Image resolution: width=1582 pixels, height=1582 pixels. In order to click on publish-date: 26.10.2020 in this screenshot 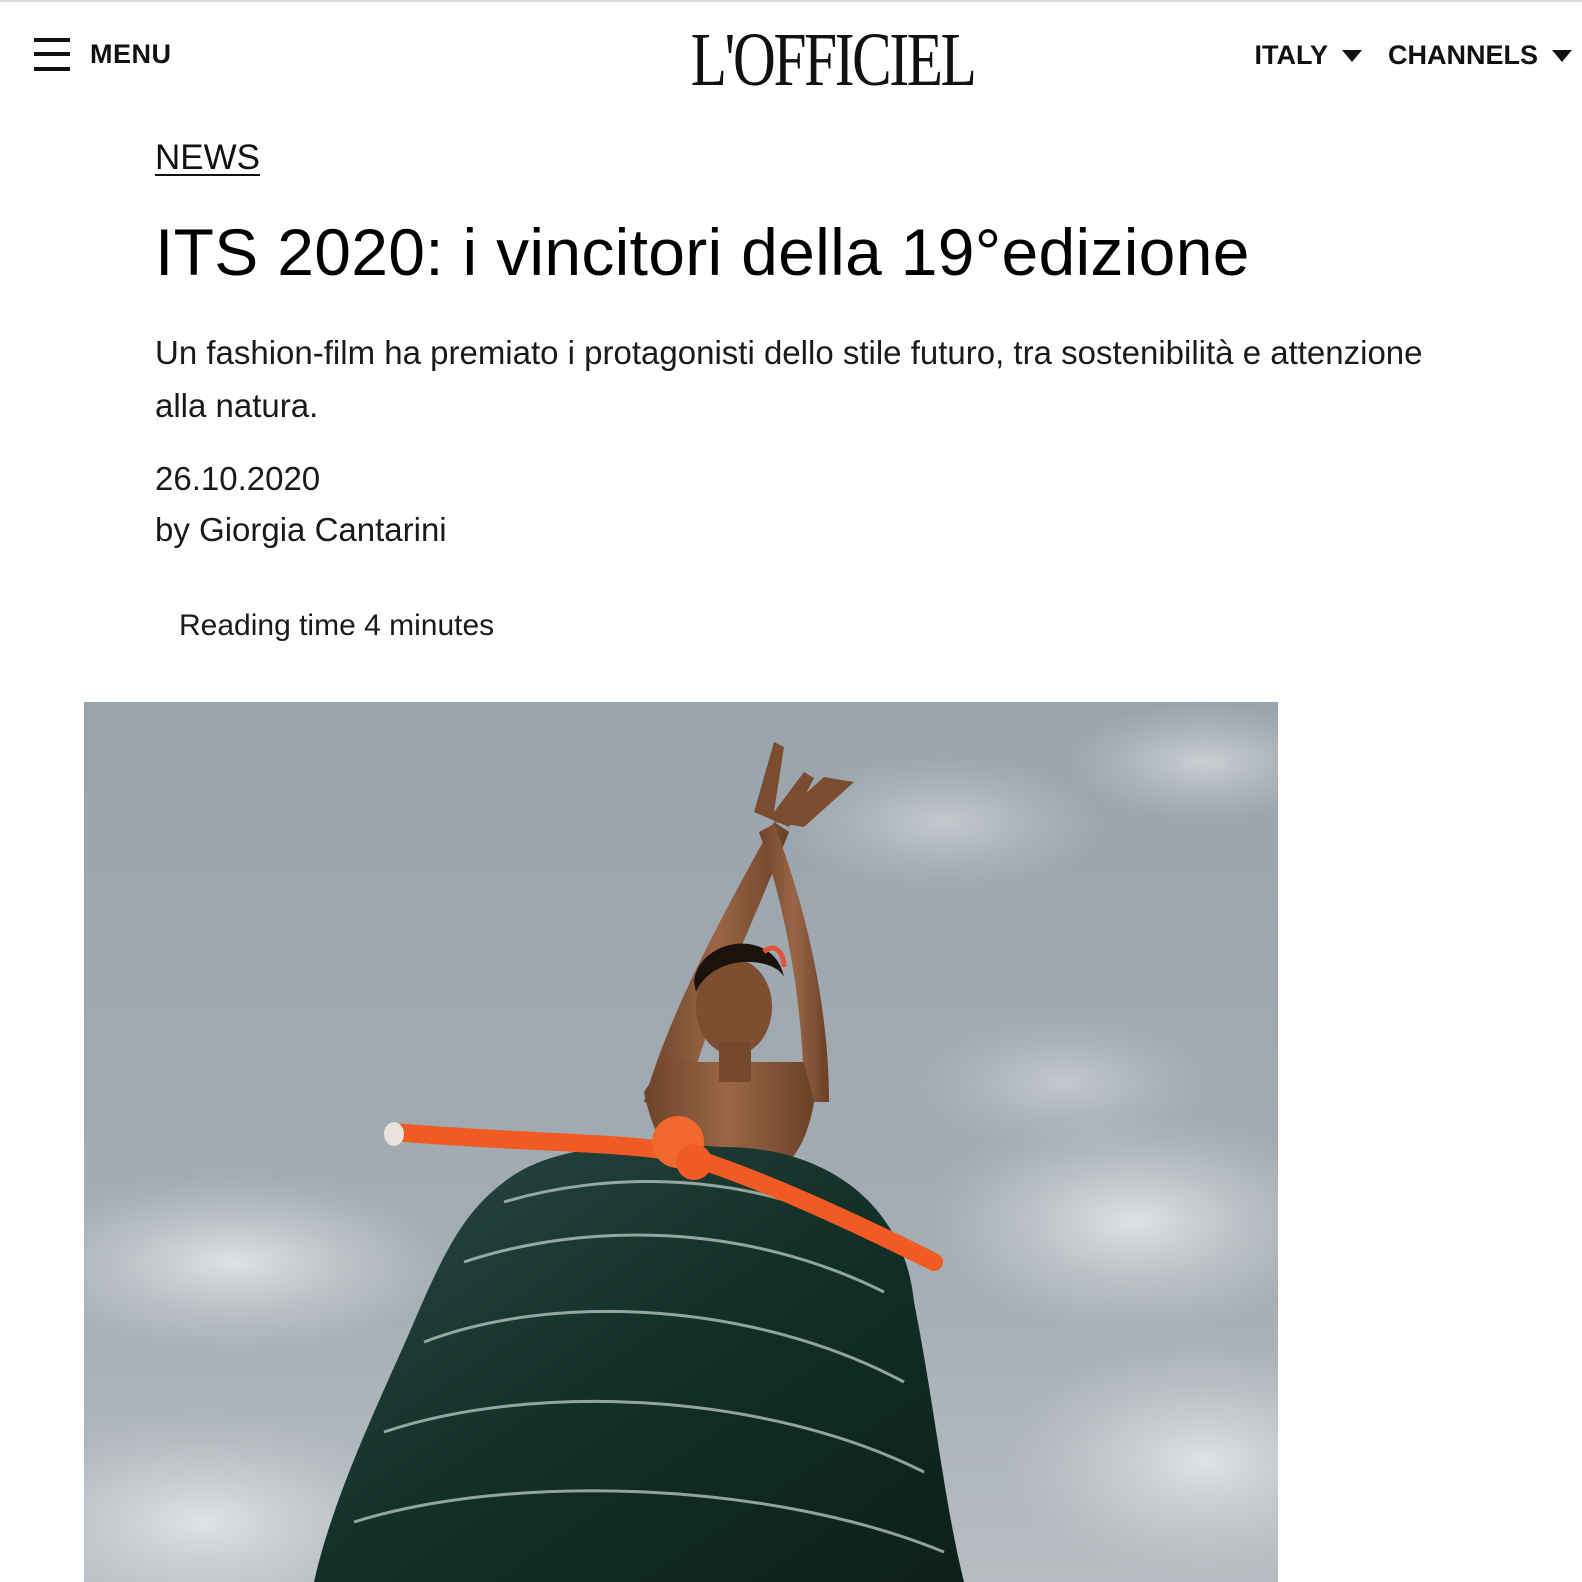, I will do `click(238, 478)`.